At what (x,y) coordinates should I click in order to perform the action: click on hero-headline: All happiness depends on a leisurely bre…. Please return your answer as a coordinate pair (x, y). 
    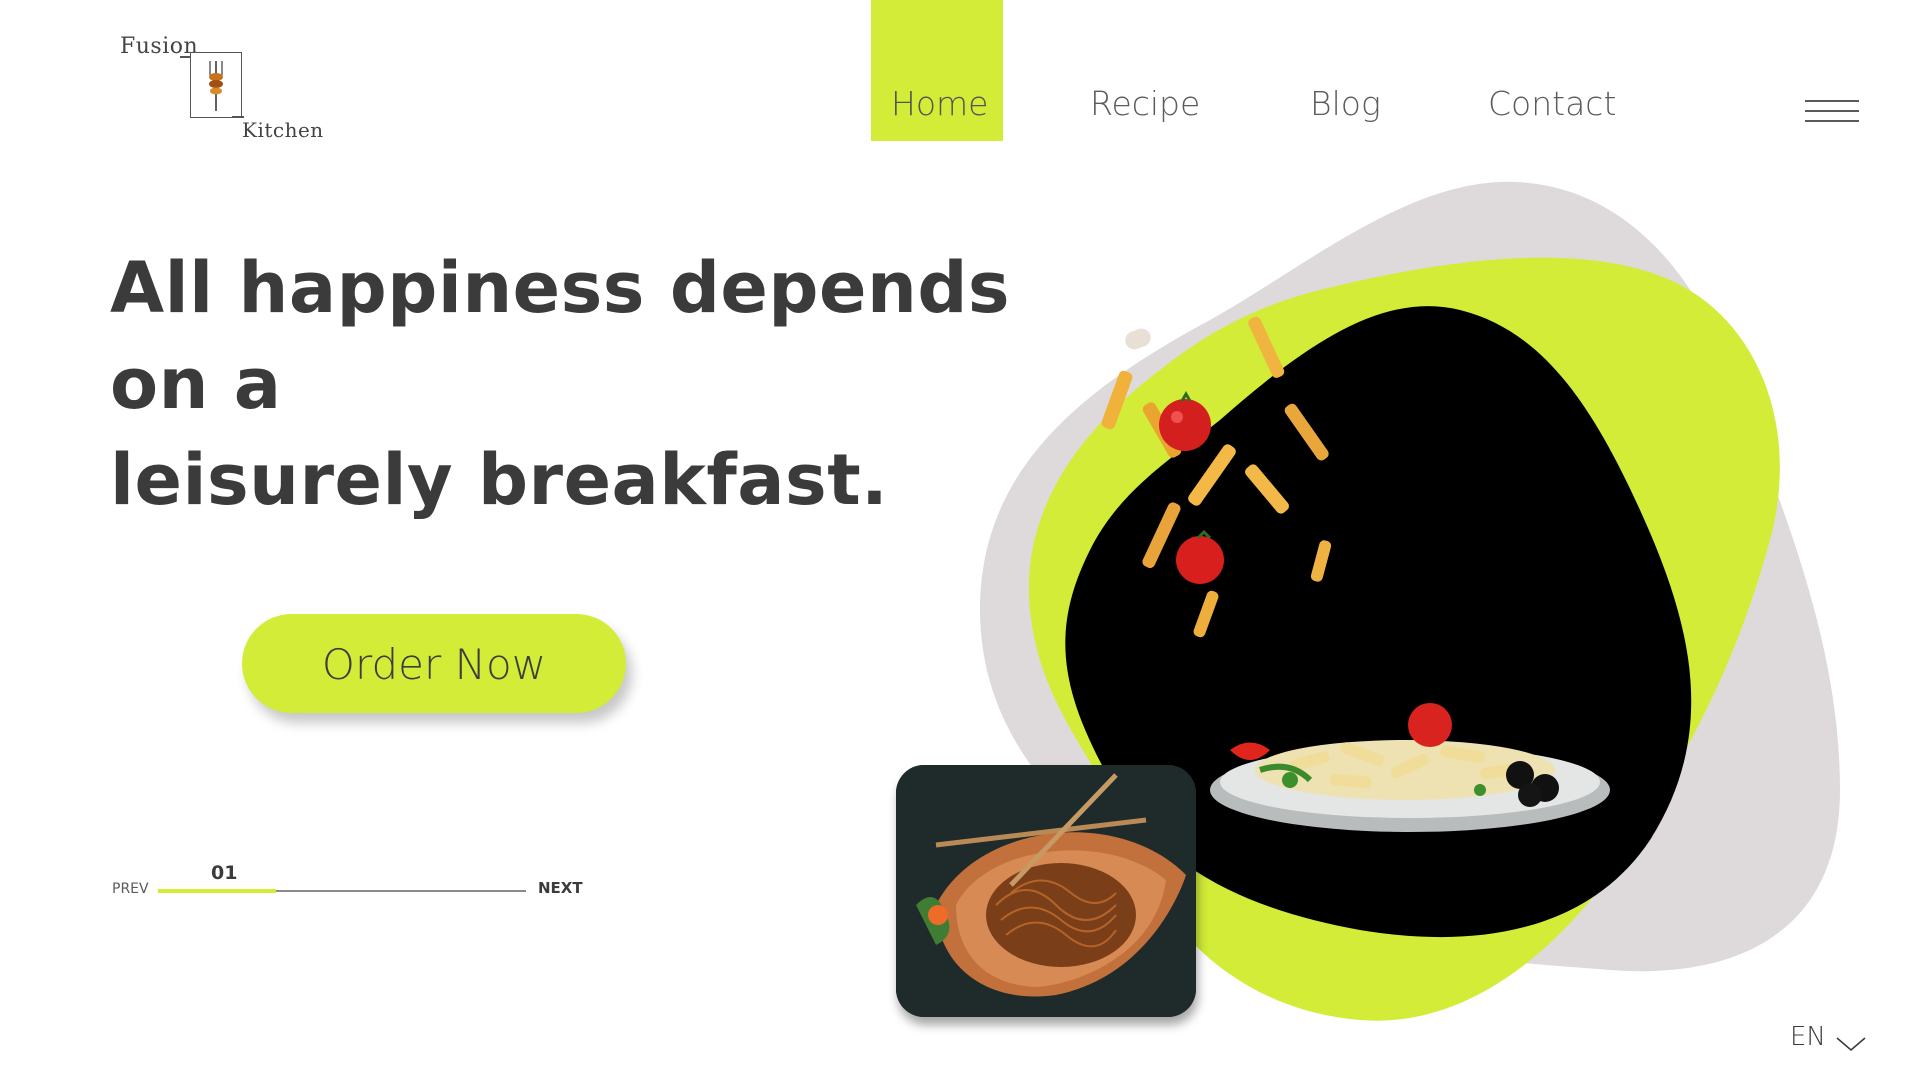
    Looking at the image, I should click on (590, 384).